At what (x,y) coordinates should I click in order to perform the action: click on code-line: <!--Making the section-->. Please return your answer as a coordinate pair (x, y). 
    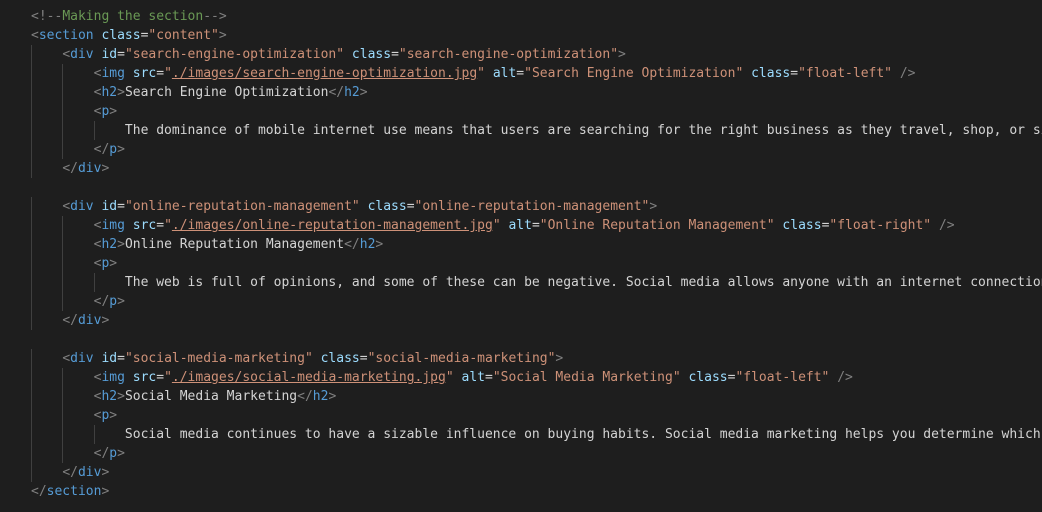
    Looking at the image, I should click on (521, 16).